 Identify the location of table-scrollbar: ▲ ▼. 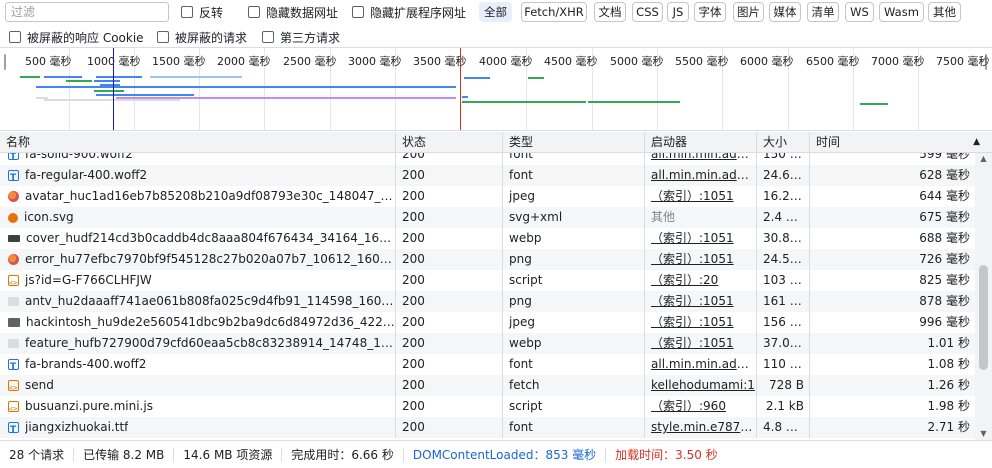
(983, 296).